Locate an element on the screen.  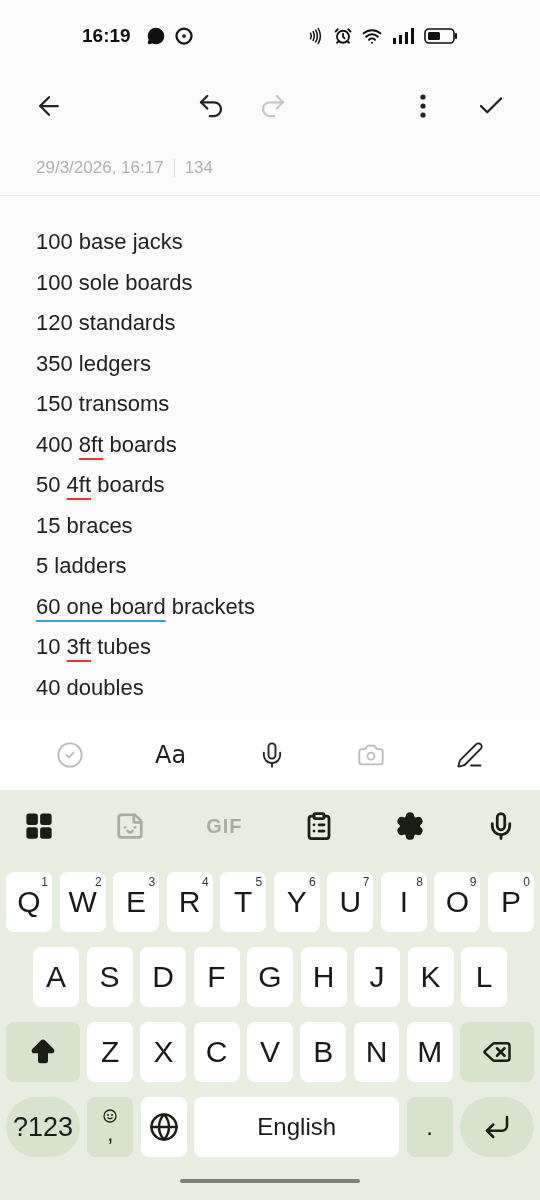
period-key: . is located at coordinates (429, 1127).